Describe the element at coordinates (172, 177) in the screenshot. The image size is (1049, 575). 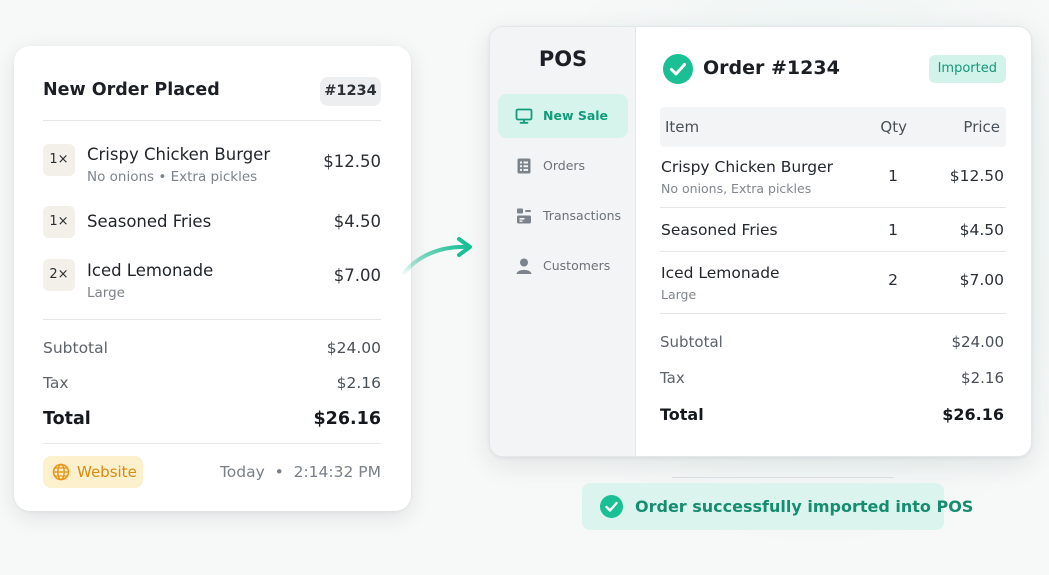
I see `item-modifiers: No onions • Extra pickles` at that location.